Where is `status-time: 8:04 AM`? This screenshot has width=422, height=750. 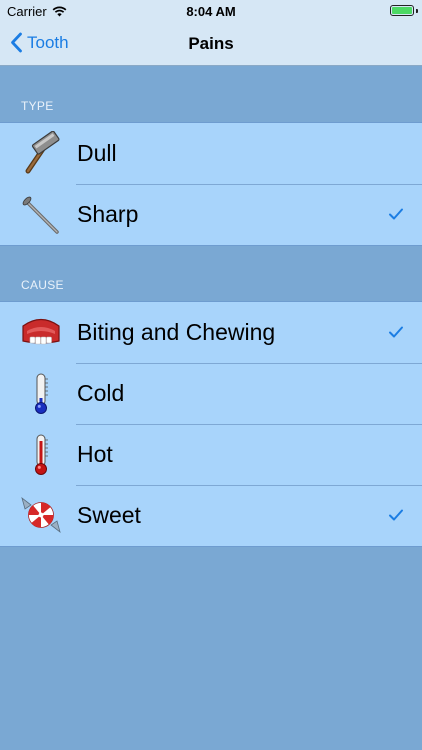 status-time: 8:04 AM is located at coordinates (211, 11).